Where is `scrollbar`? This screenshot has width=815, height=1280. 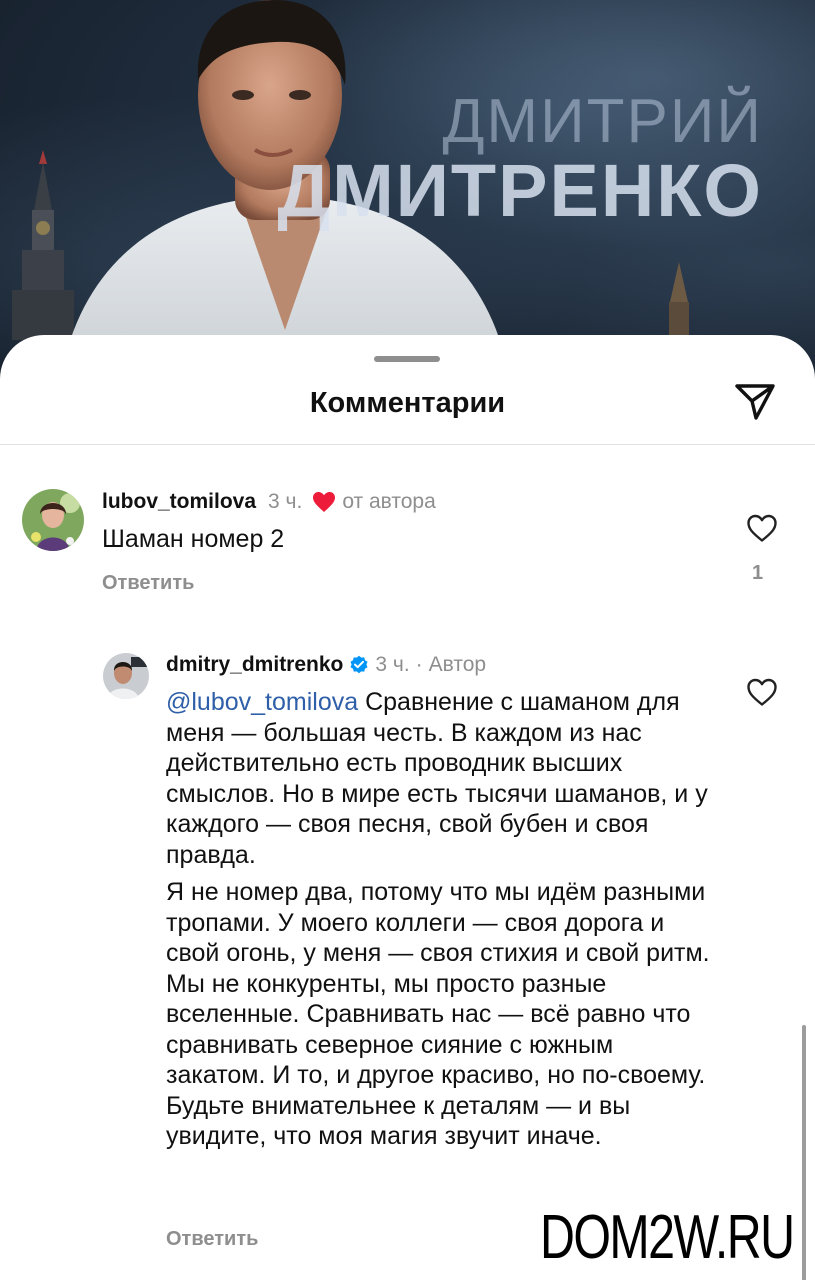 scrollbar is located at coordinates (804, 1152).